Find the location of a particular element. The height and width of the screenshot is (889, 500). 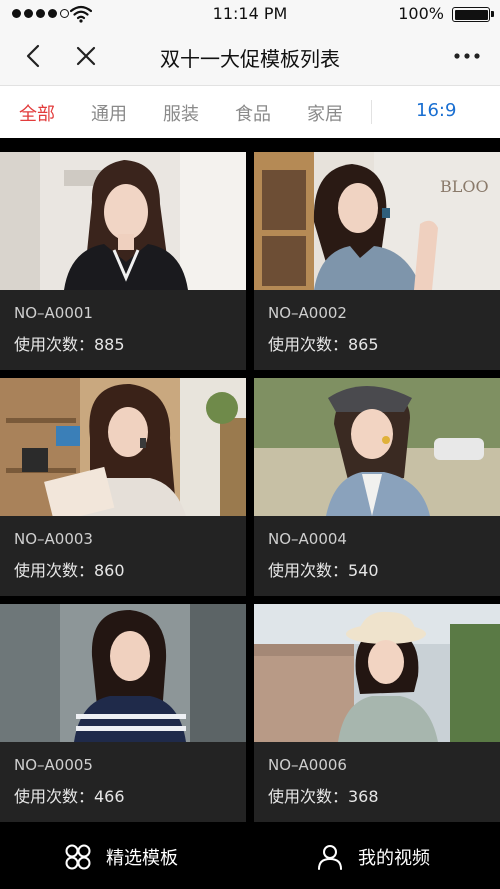

template-thumbnail: BLOO is located at coordinates (377, 221).